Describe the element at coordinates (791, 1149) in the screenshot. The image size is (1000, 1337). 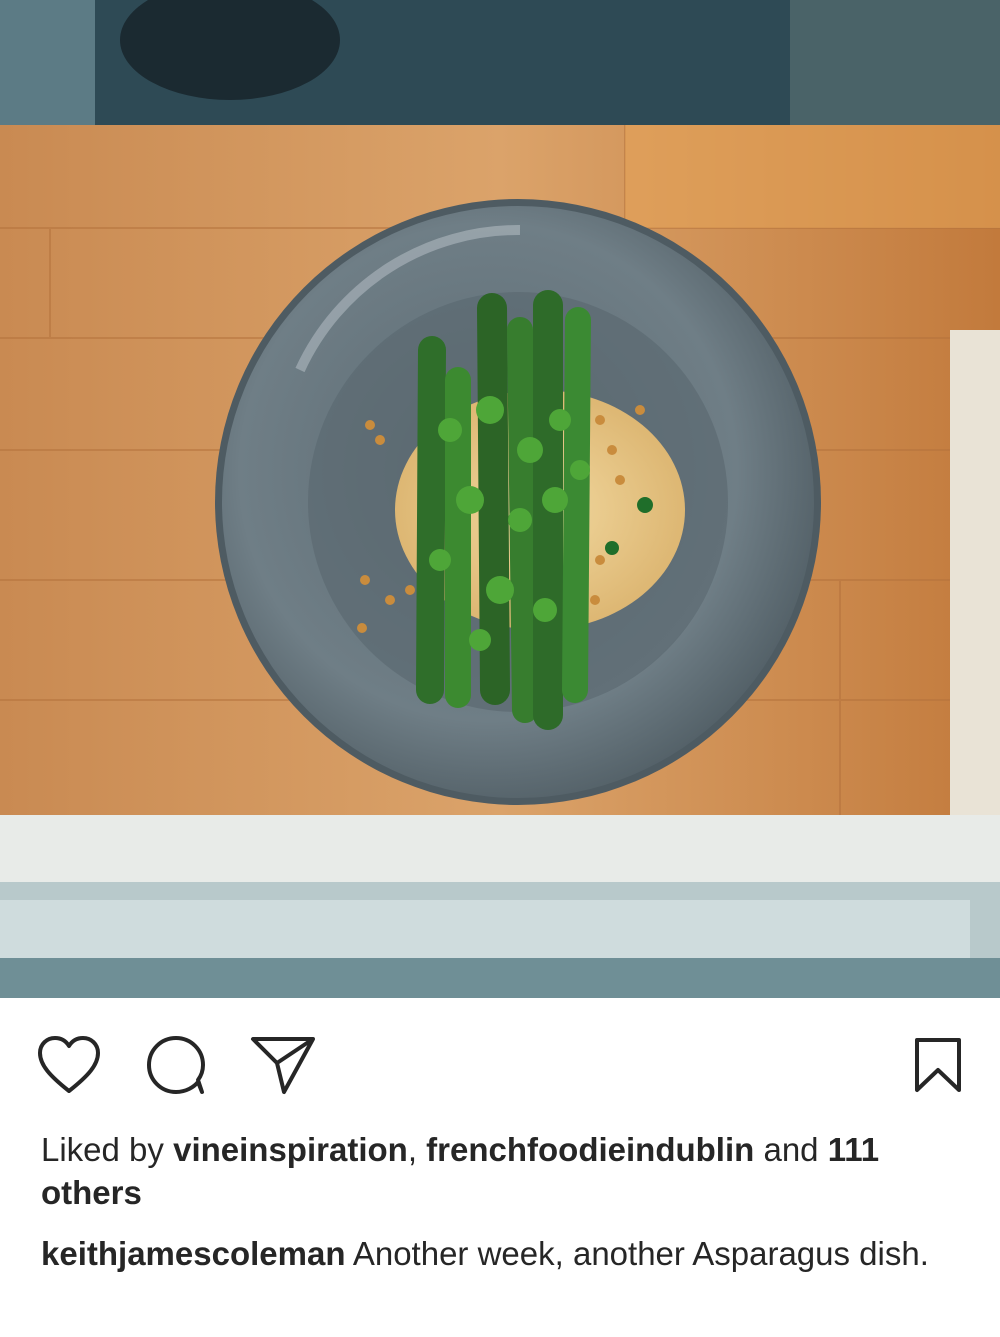
I see `likes-conjunction: and` at that location.